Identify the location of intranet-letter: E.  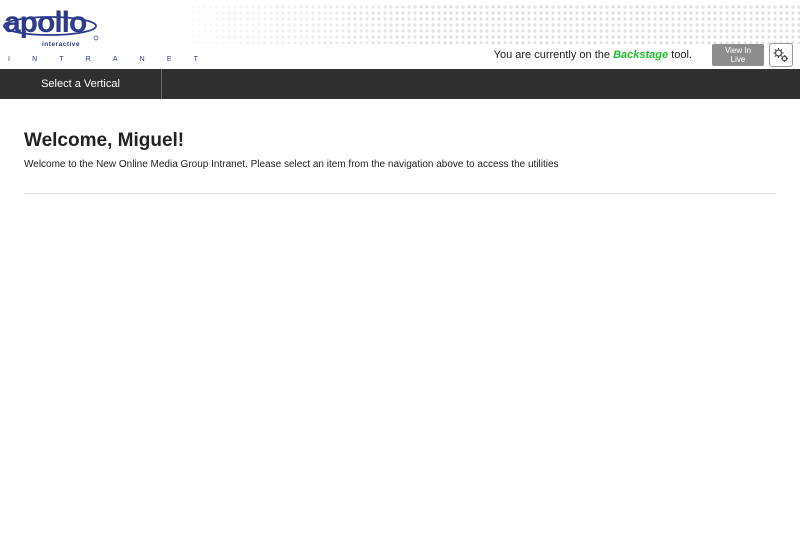
(169, 59).